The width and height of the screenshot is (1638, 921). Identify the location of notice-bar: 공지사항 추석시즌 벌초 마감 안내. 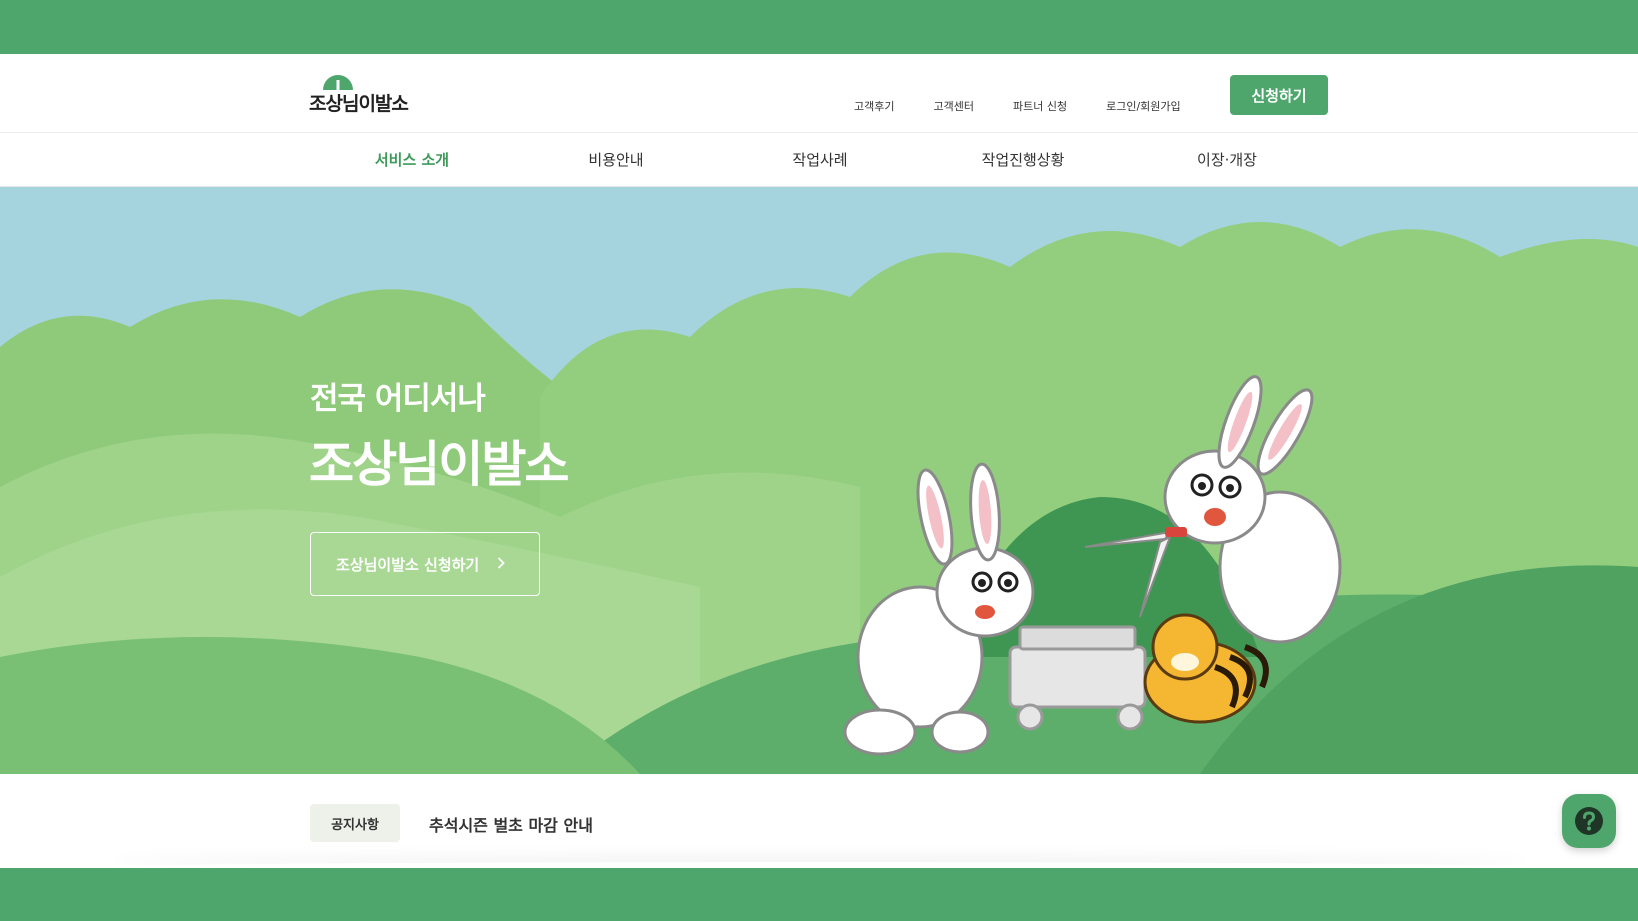
(819, 821).